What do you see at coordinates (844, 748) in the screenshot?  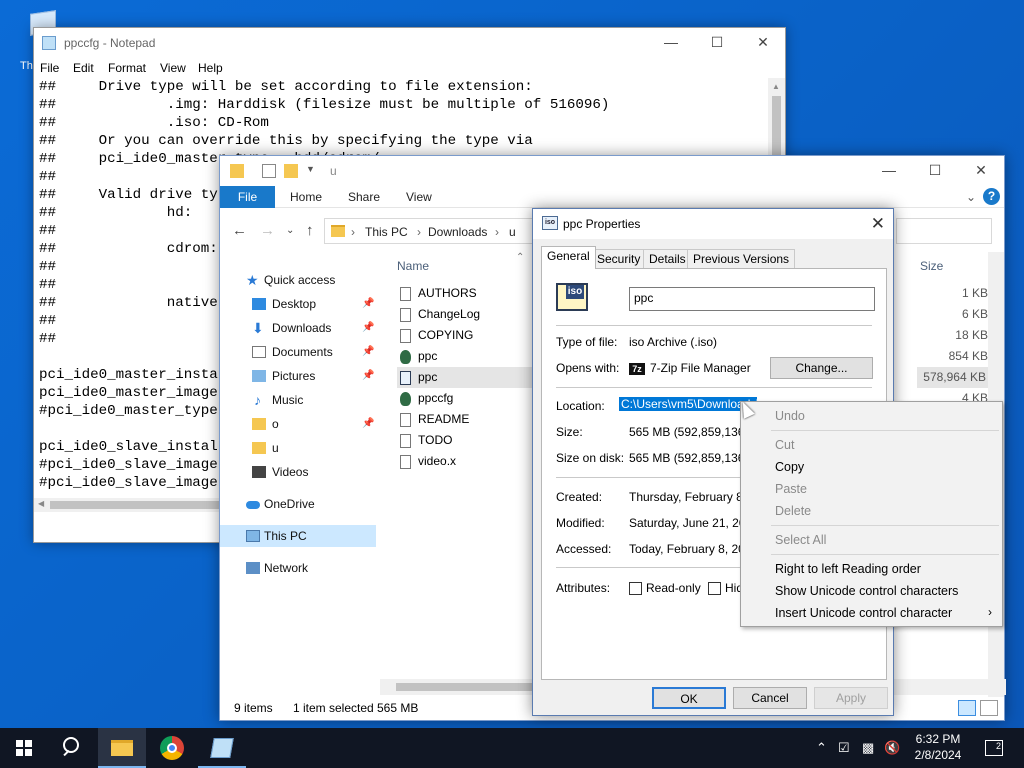 I see `security-icon: ☑` at bounding box center [844, 748].